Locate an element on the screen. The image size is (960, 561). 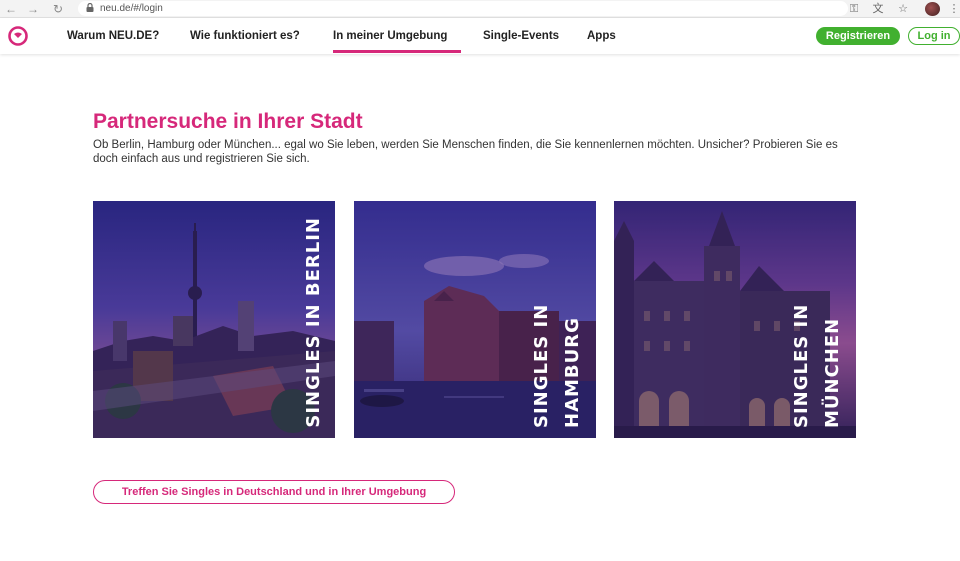
star-icon: ☆ is located at coordinates (903, 9).